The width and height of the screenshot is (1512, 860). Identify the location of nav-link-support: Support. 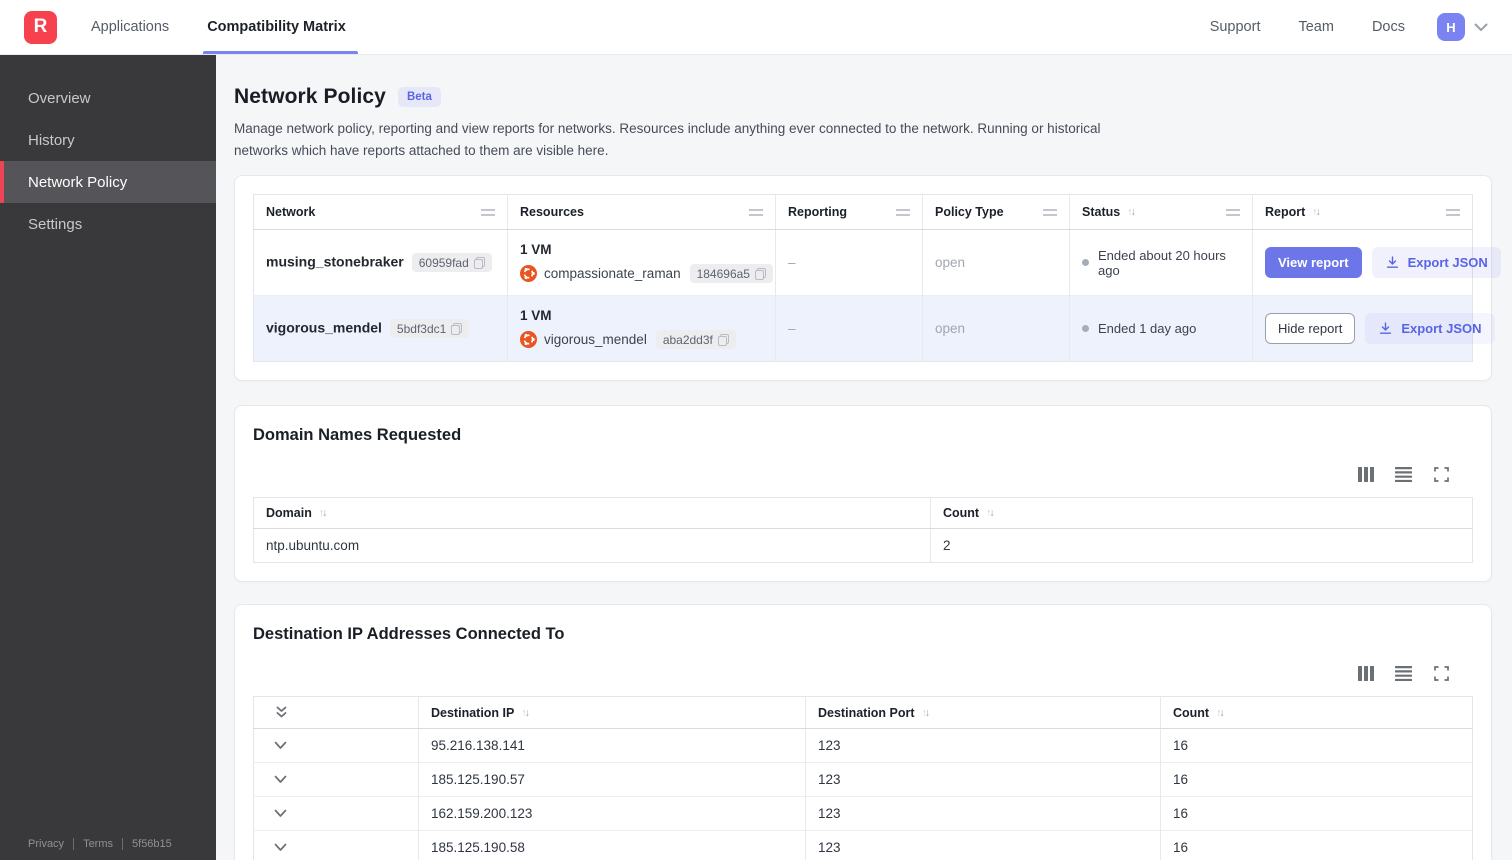
(1235, 27).